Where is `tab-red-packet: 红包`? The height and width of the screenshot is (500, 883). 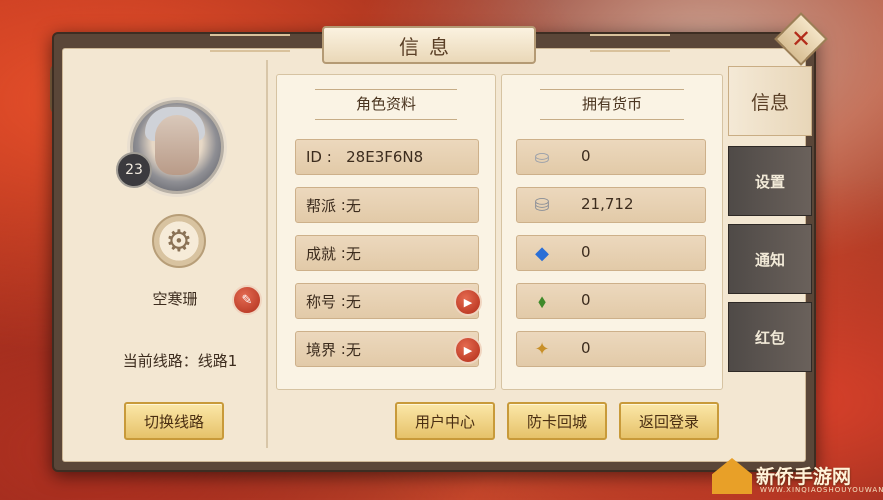 tab-red-packet: 红包 is located at coordinates (770, 337).